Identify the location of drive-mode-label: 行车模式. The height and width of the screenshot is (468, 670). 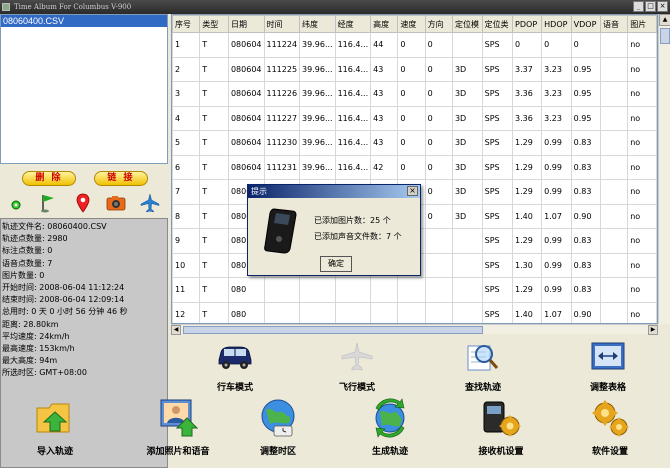
(234, 388).